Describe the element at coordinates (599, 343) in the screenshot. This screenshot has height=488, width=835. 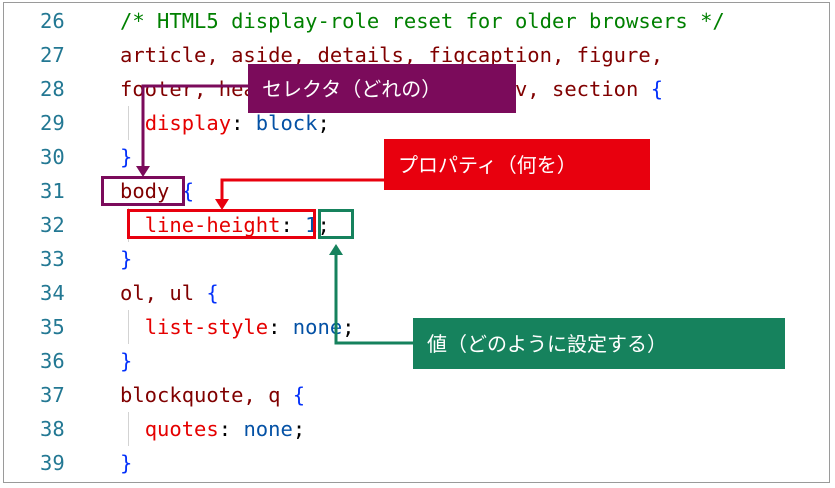
I see `value-label: 値（どのように設定する）` at that location.